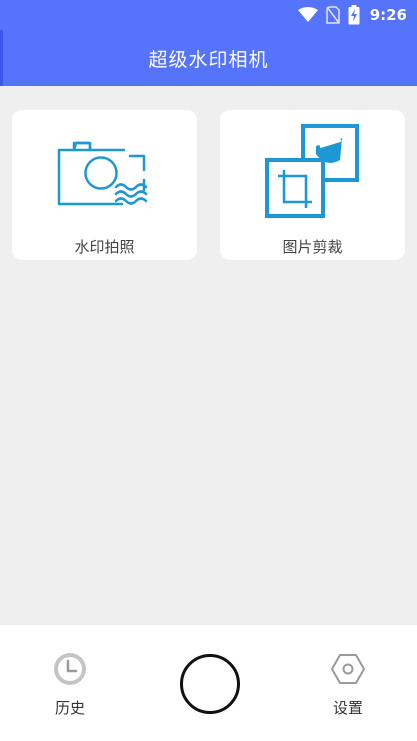 This screenshot has width=417, height=741. I want to click on status-time: 9:26, so click(388, 15).